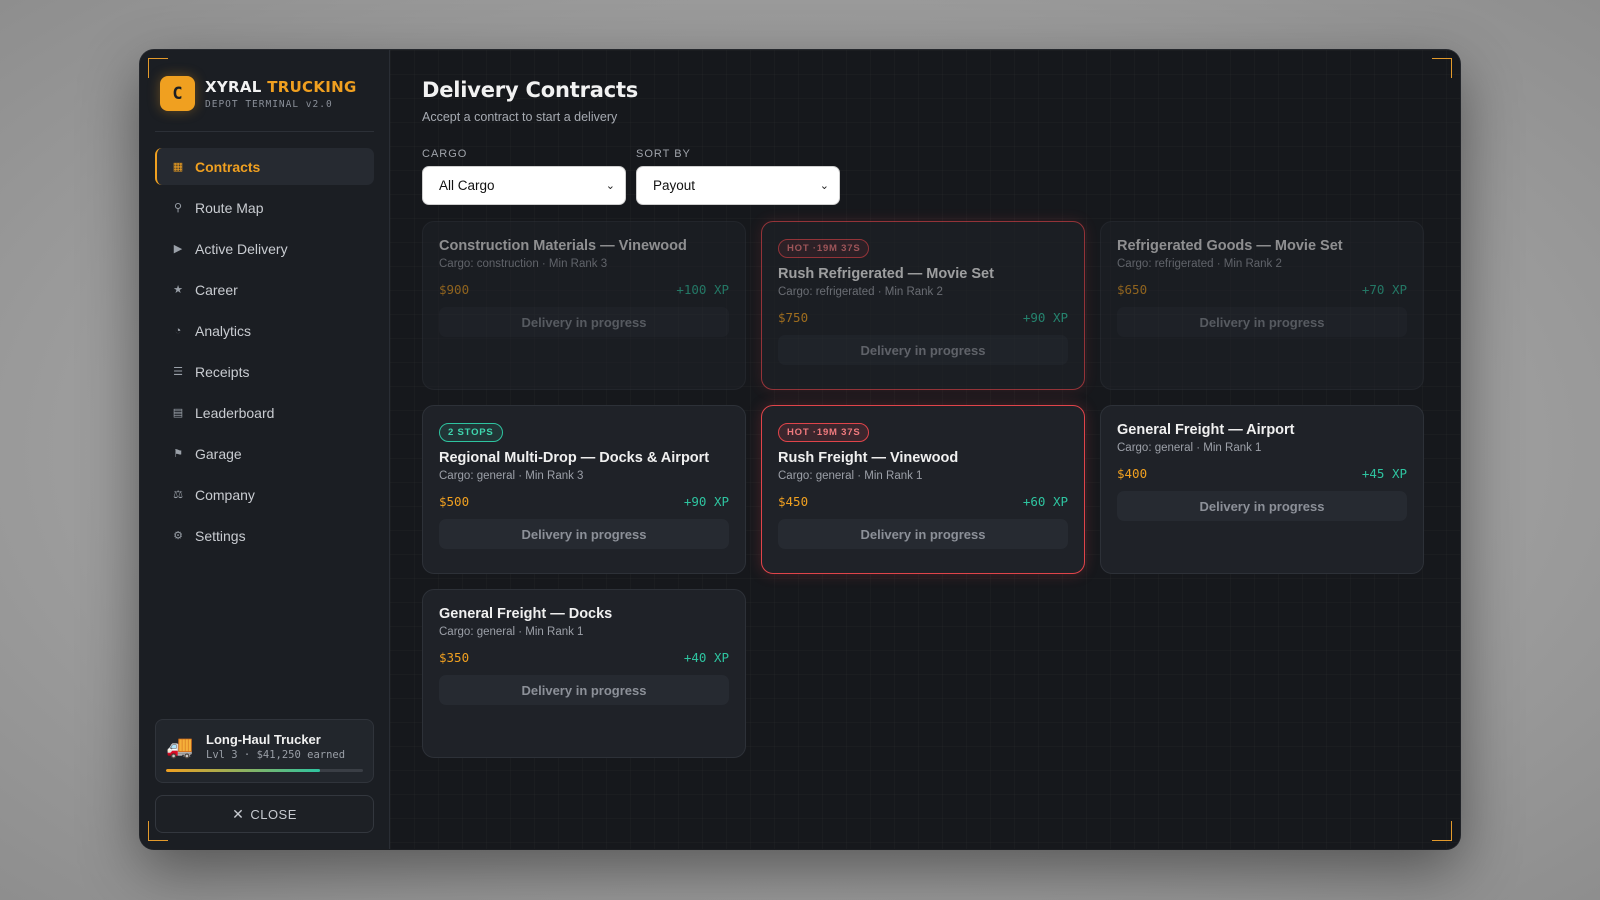 The width and height of the screenshot is (1600, 900). What do you see at coordinates (178, 454) in the screenshot?
I see `flag-icon: ⚑` at bounding box center [178, 454].